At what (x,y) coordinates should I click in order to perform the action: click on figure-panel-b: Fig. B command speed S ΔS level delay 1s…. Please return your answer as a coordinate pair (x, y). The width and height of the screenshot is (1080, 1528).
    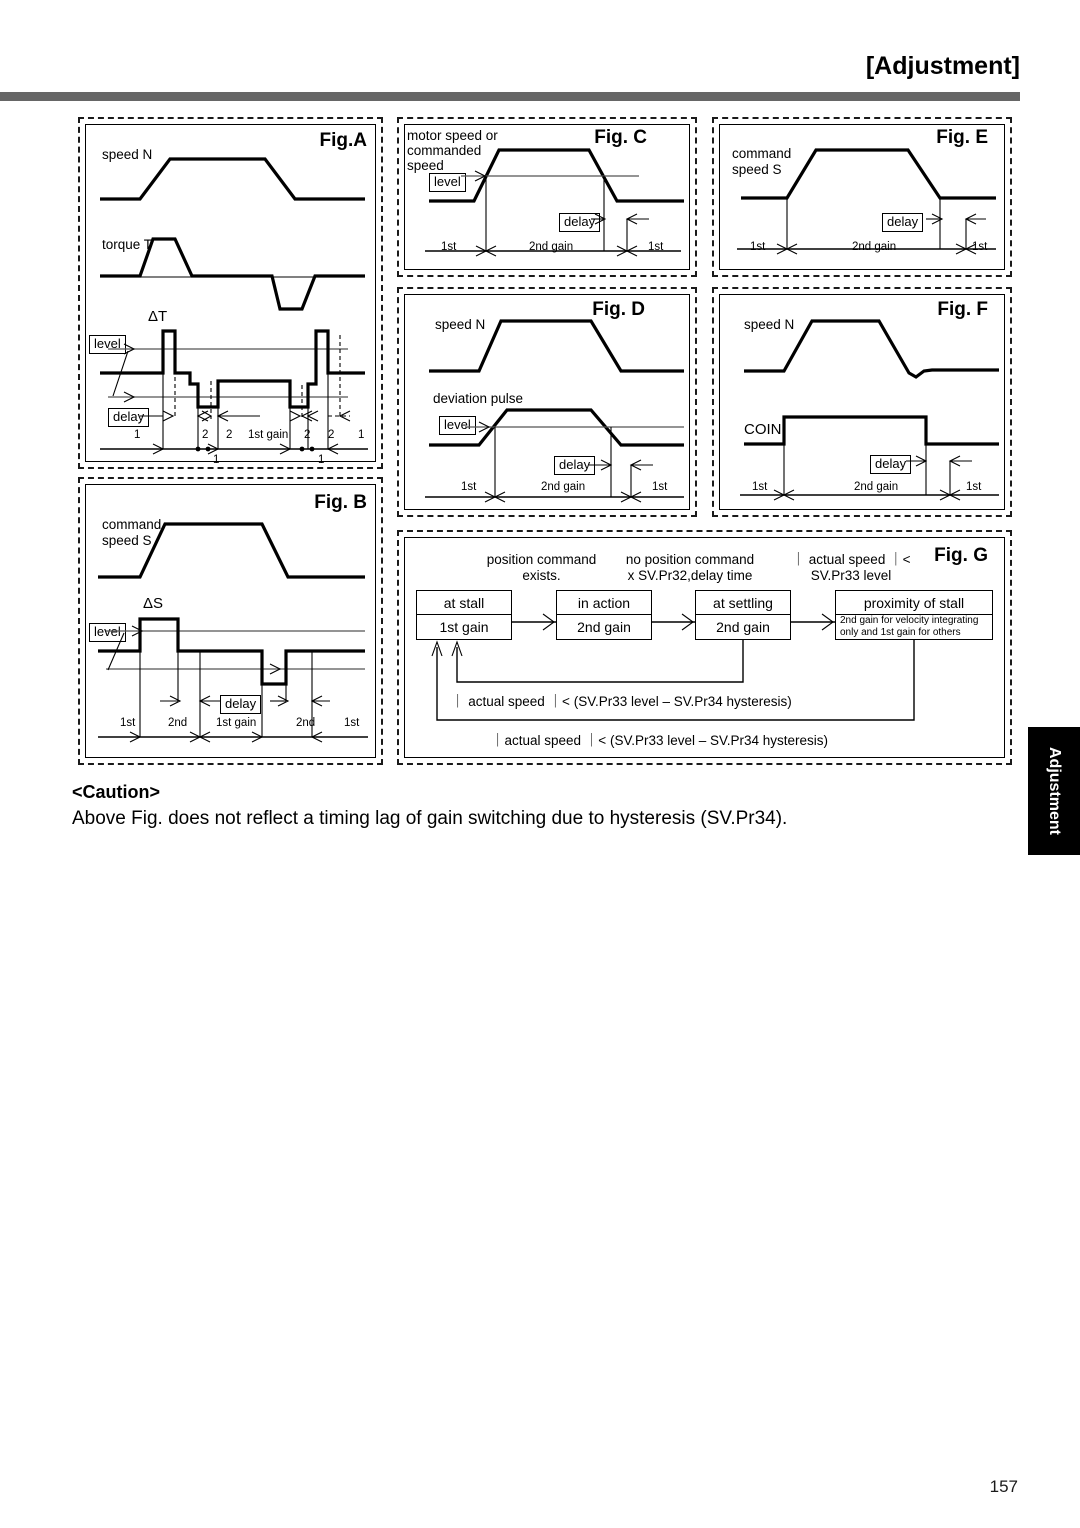
    Looking at the image, I should click on (230, 621).